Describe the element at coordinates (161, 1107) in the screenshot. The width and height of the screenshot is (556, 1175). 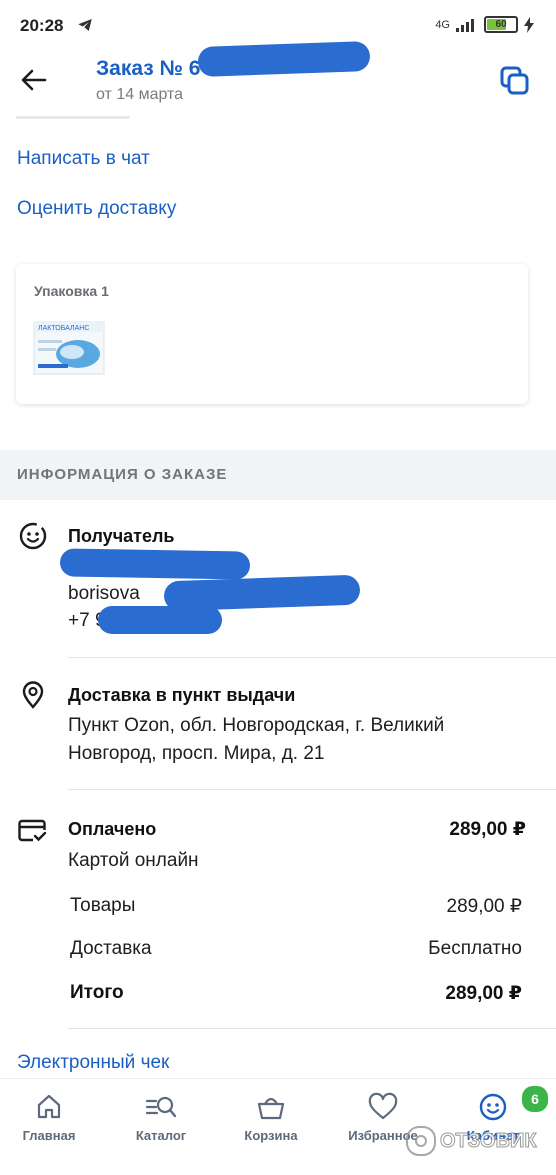
I see `catalog-search-icon` at that location.